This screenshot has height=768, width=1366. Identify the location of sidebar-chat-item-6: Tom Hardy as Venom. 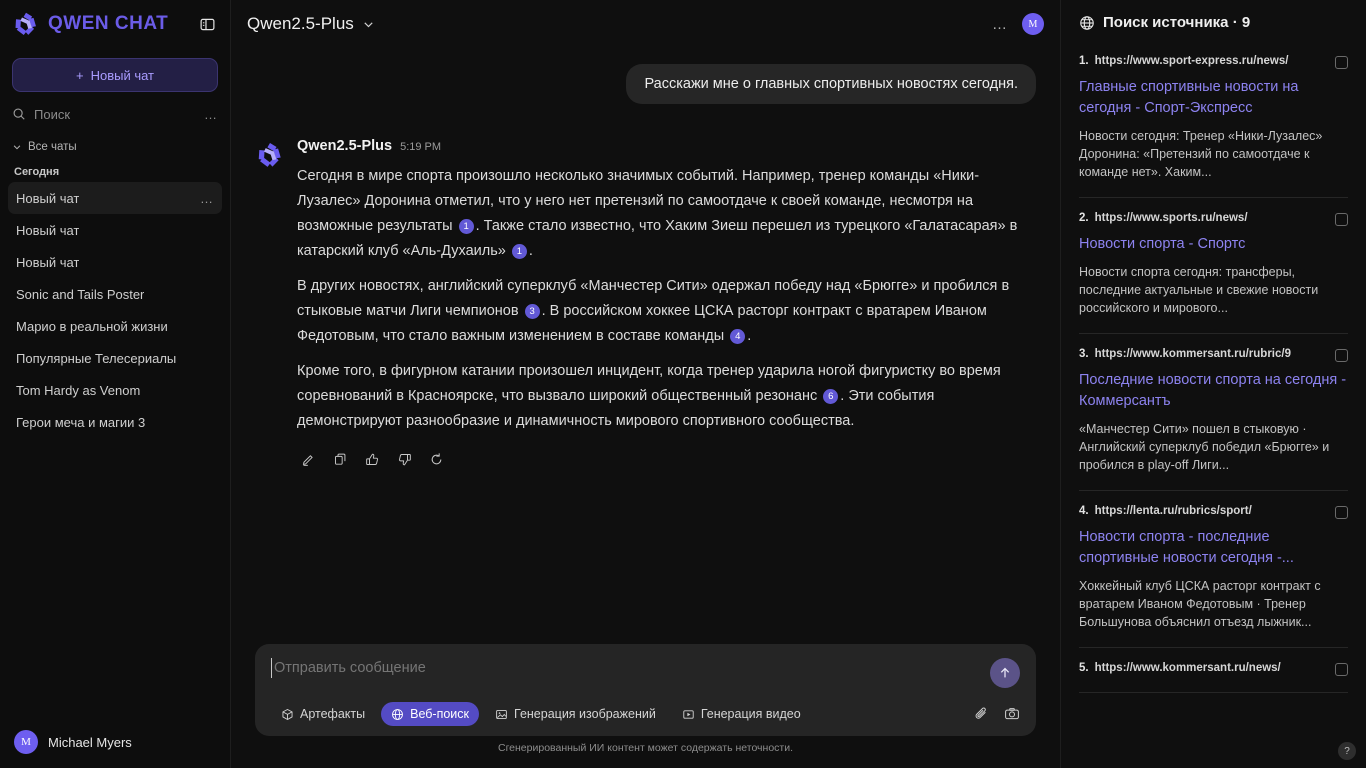
(115, 390).